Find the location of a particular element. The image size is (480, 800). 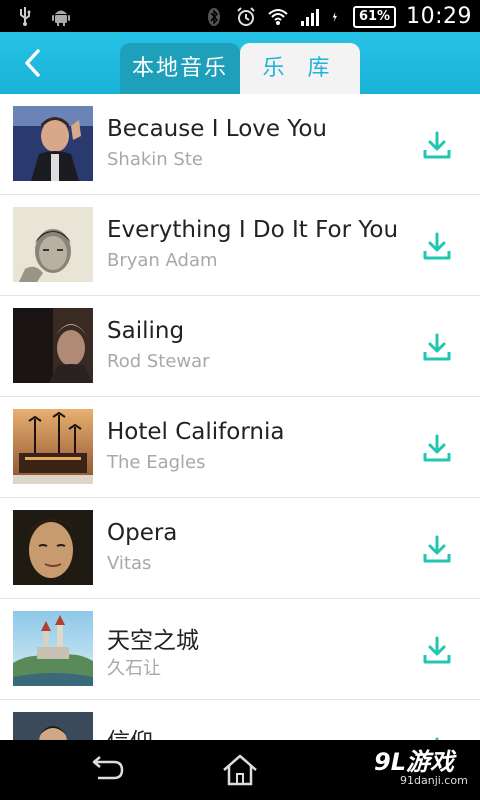

wifi-icon is located at coordinates (278, 16).